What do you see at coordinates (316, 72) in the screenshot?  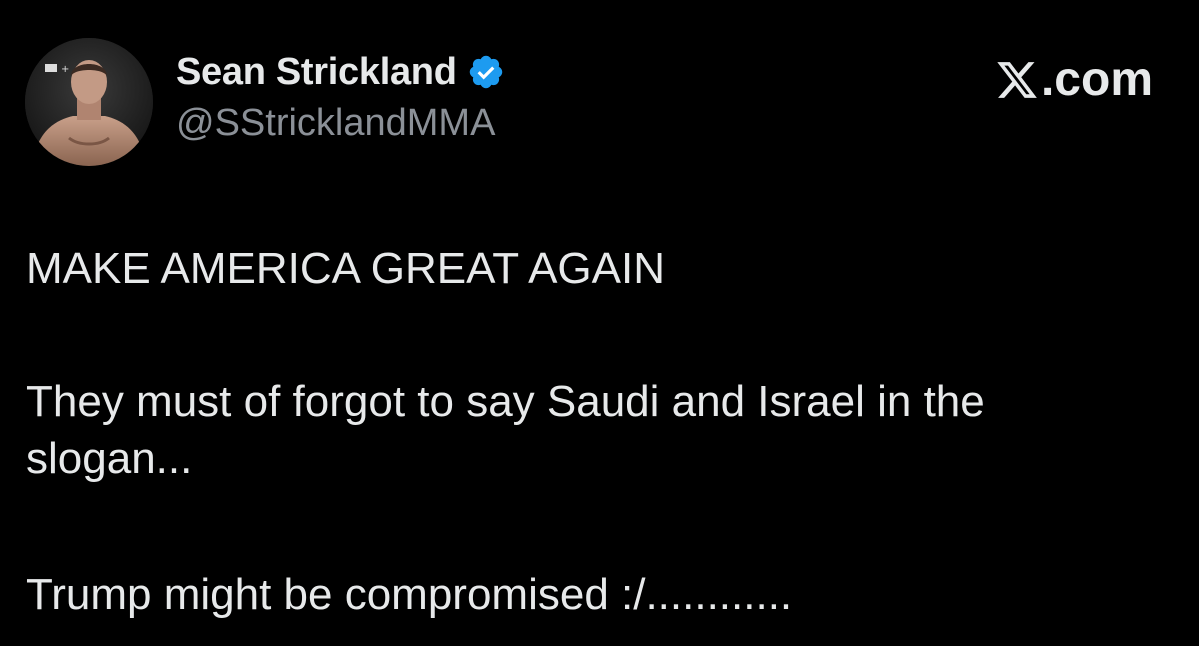 I see `display-name: Sean Strickland` at bounding box center [316, 72].